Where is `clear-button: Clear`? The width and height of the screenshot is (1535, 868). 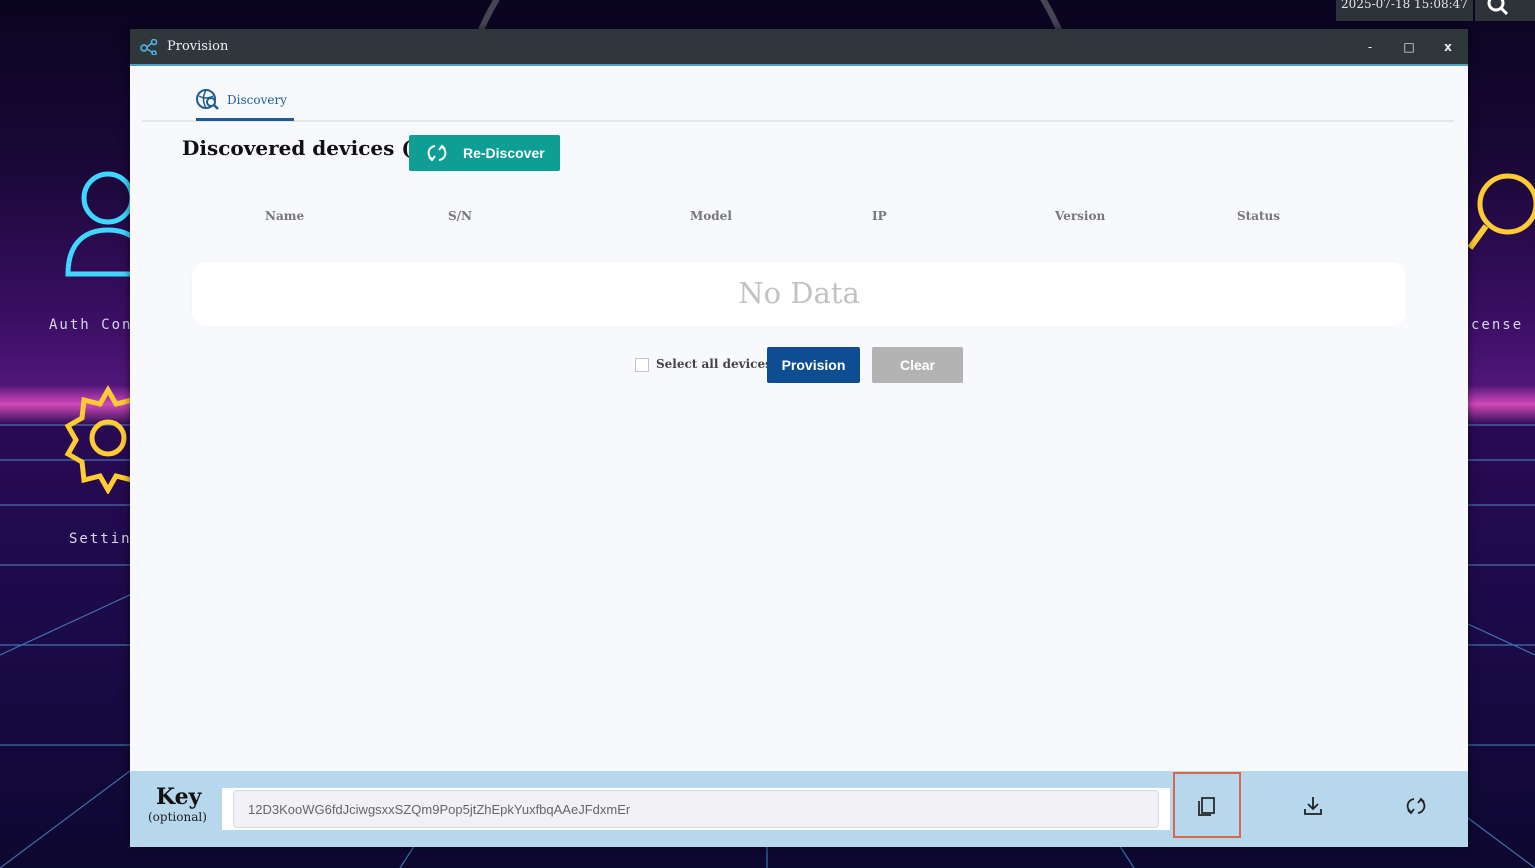 clear-button: Clear is located at coordinates (917, 365).